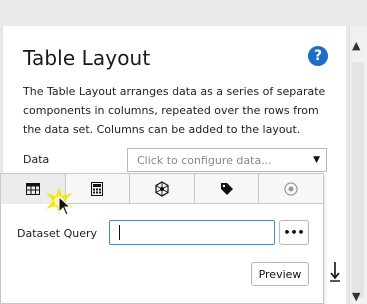  Describe the element at coordinates (294, 232) in the screenshot. I see `ellipsis-button: •••` at that location.